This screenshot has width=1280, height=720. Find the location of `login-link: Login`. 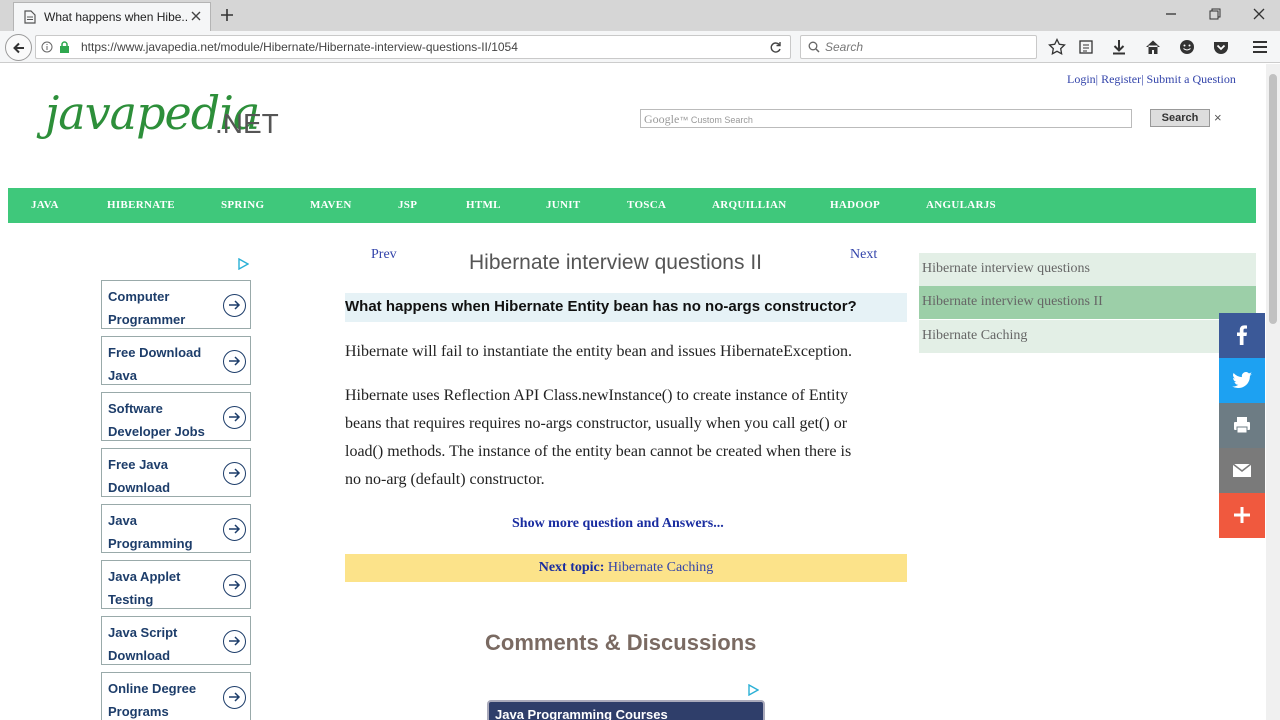

login-link: Login is located at coordinates (1081, 79).